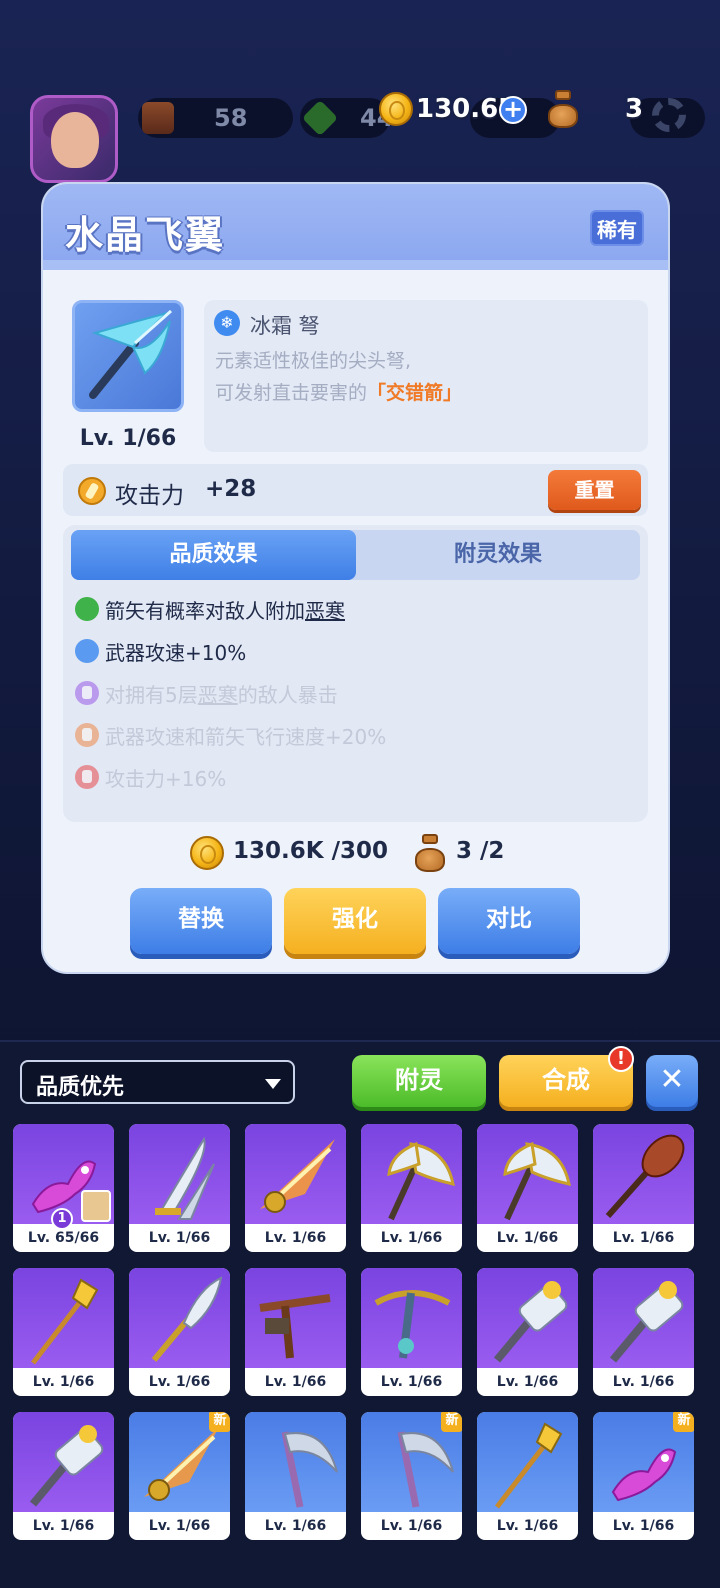 The image size is (720, 1588). Describe the element at coordinates (617, 228) in the screenshot. I see `rarity-badge: 稀有` at that location.